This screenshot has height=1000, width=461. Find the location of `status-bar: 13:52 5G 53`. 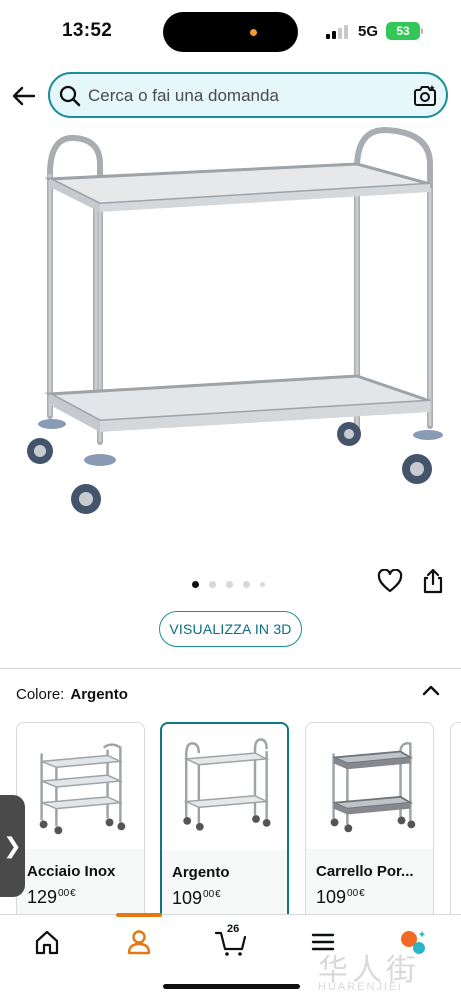

status-bar: 13:52 5G 53 is located at coordinates (230, 31).